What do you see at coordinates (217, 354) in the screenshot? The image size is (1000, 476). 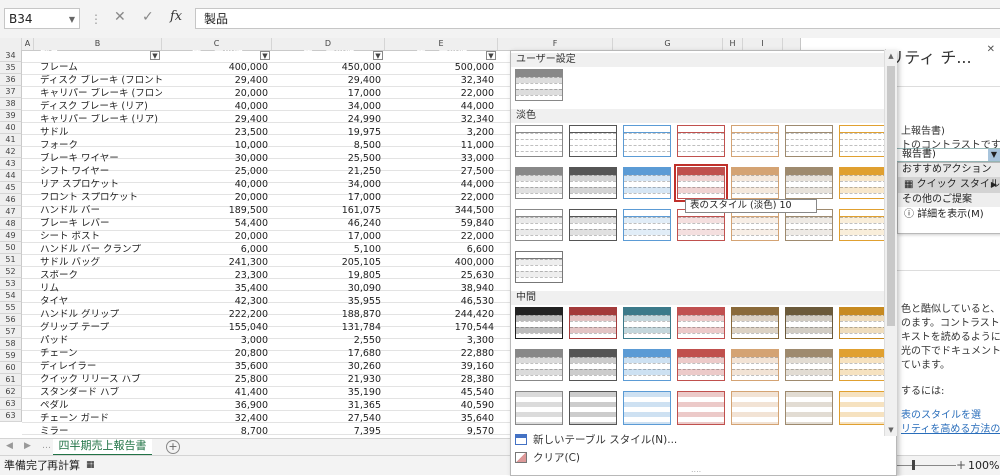 I see `value-cell: 20,800` at bounding box center [217, 354].